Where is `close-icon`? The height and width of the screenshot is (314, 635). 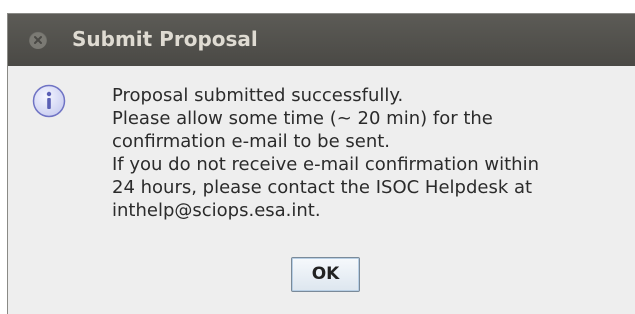 close-icon is located at coordinates (38, 40).